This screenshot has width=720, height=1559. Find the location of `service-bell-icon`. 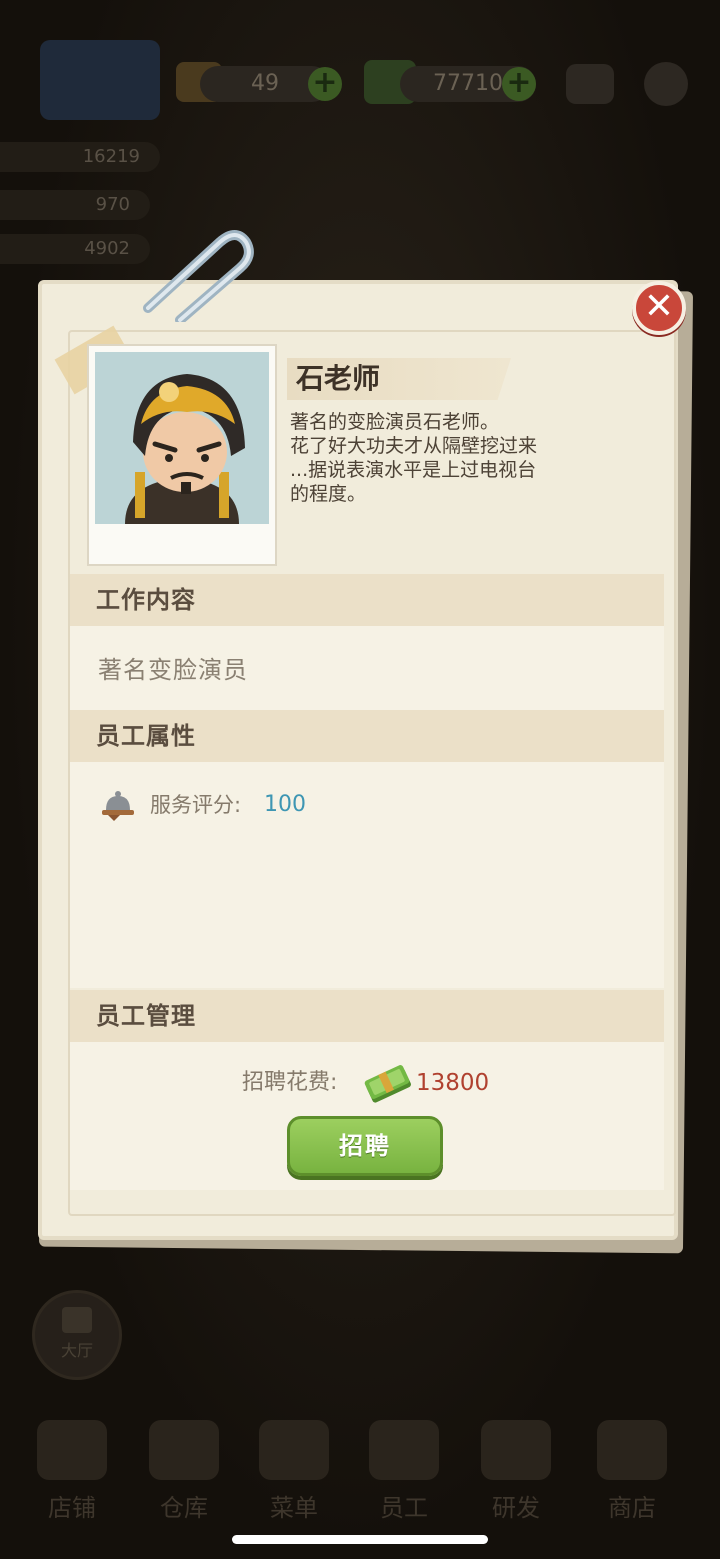

service-bell-icon is located at coordinates (118, 806).